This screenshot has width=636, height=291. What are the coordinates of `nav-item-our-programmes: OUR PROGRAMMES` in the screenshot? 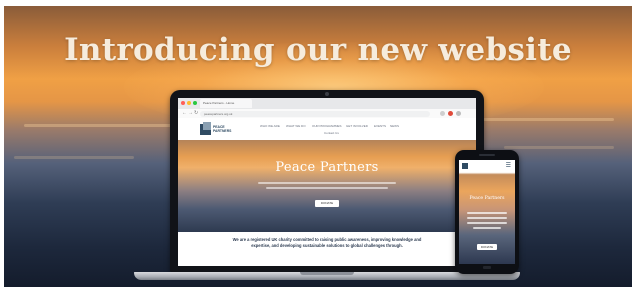 It's located at (327, 126).